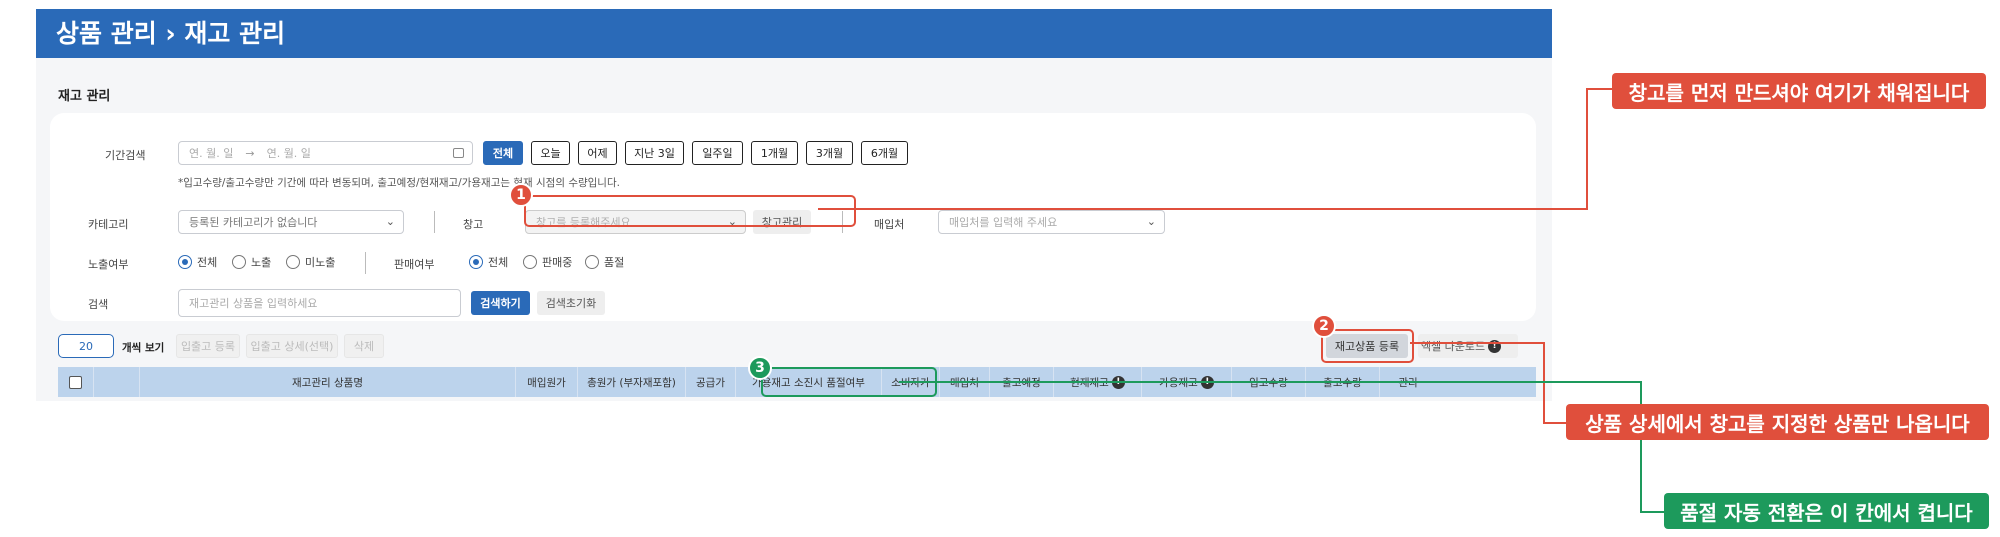 The image size is (2000, 537). Describe the element at coordinates (1324, 326) in the screenshot. I see `annotation-badge-2: 2` at that location.